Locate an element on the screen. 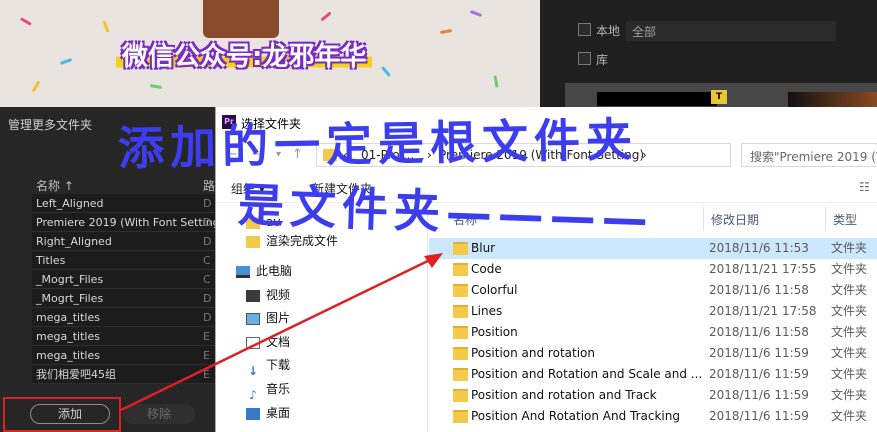 Image resolution: width=877 pixels, height=432 pixels. file-modified: 2018/11/21 17:55 is located at coordinates (763, 269).